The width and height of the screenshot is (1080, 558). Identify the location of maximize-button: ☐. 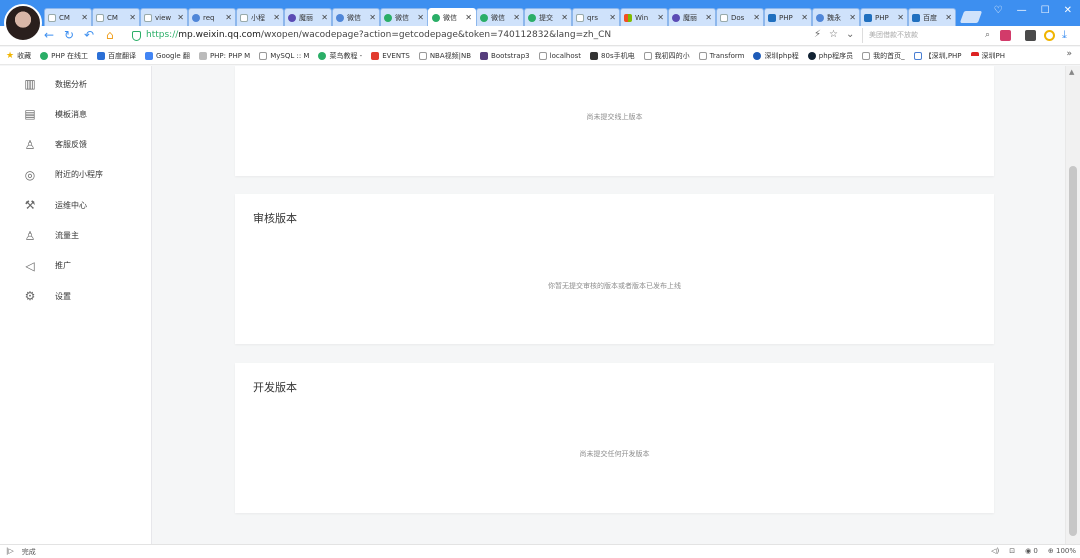
(1045, 10).